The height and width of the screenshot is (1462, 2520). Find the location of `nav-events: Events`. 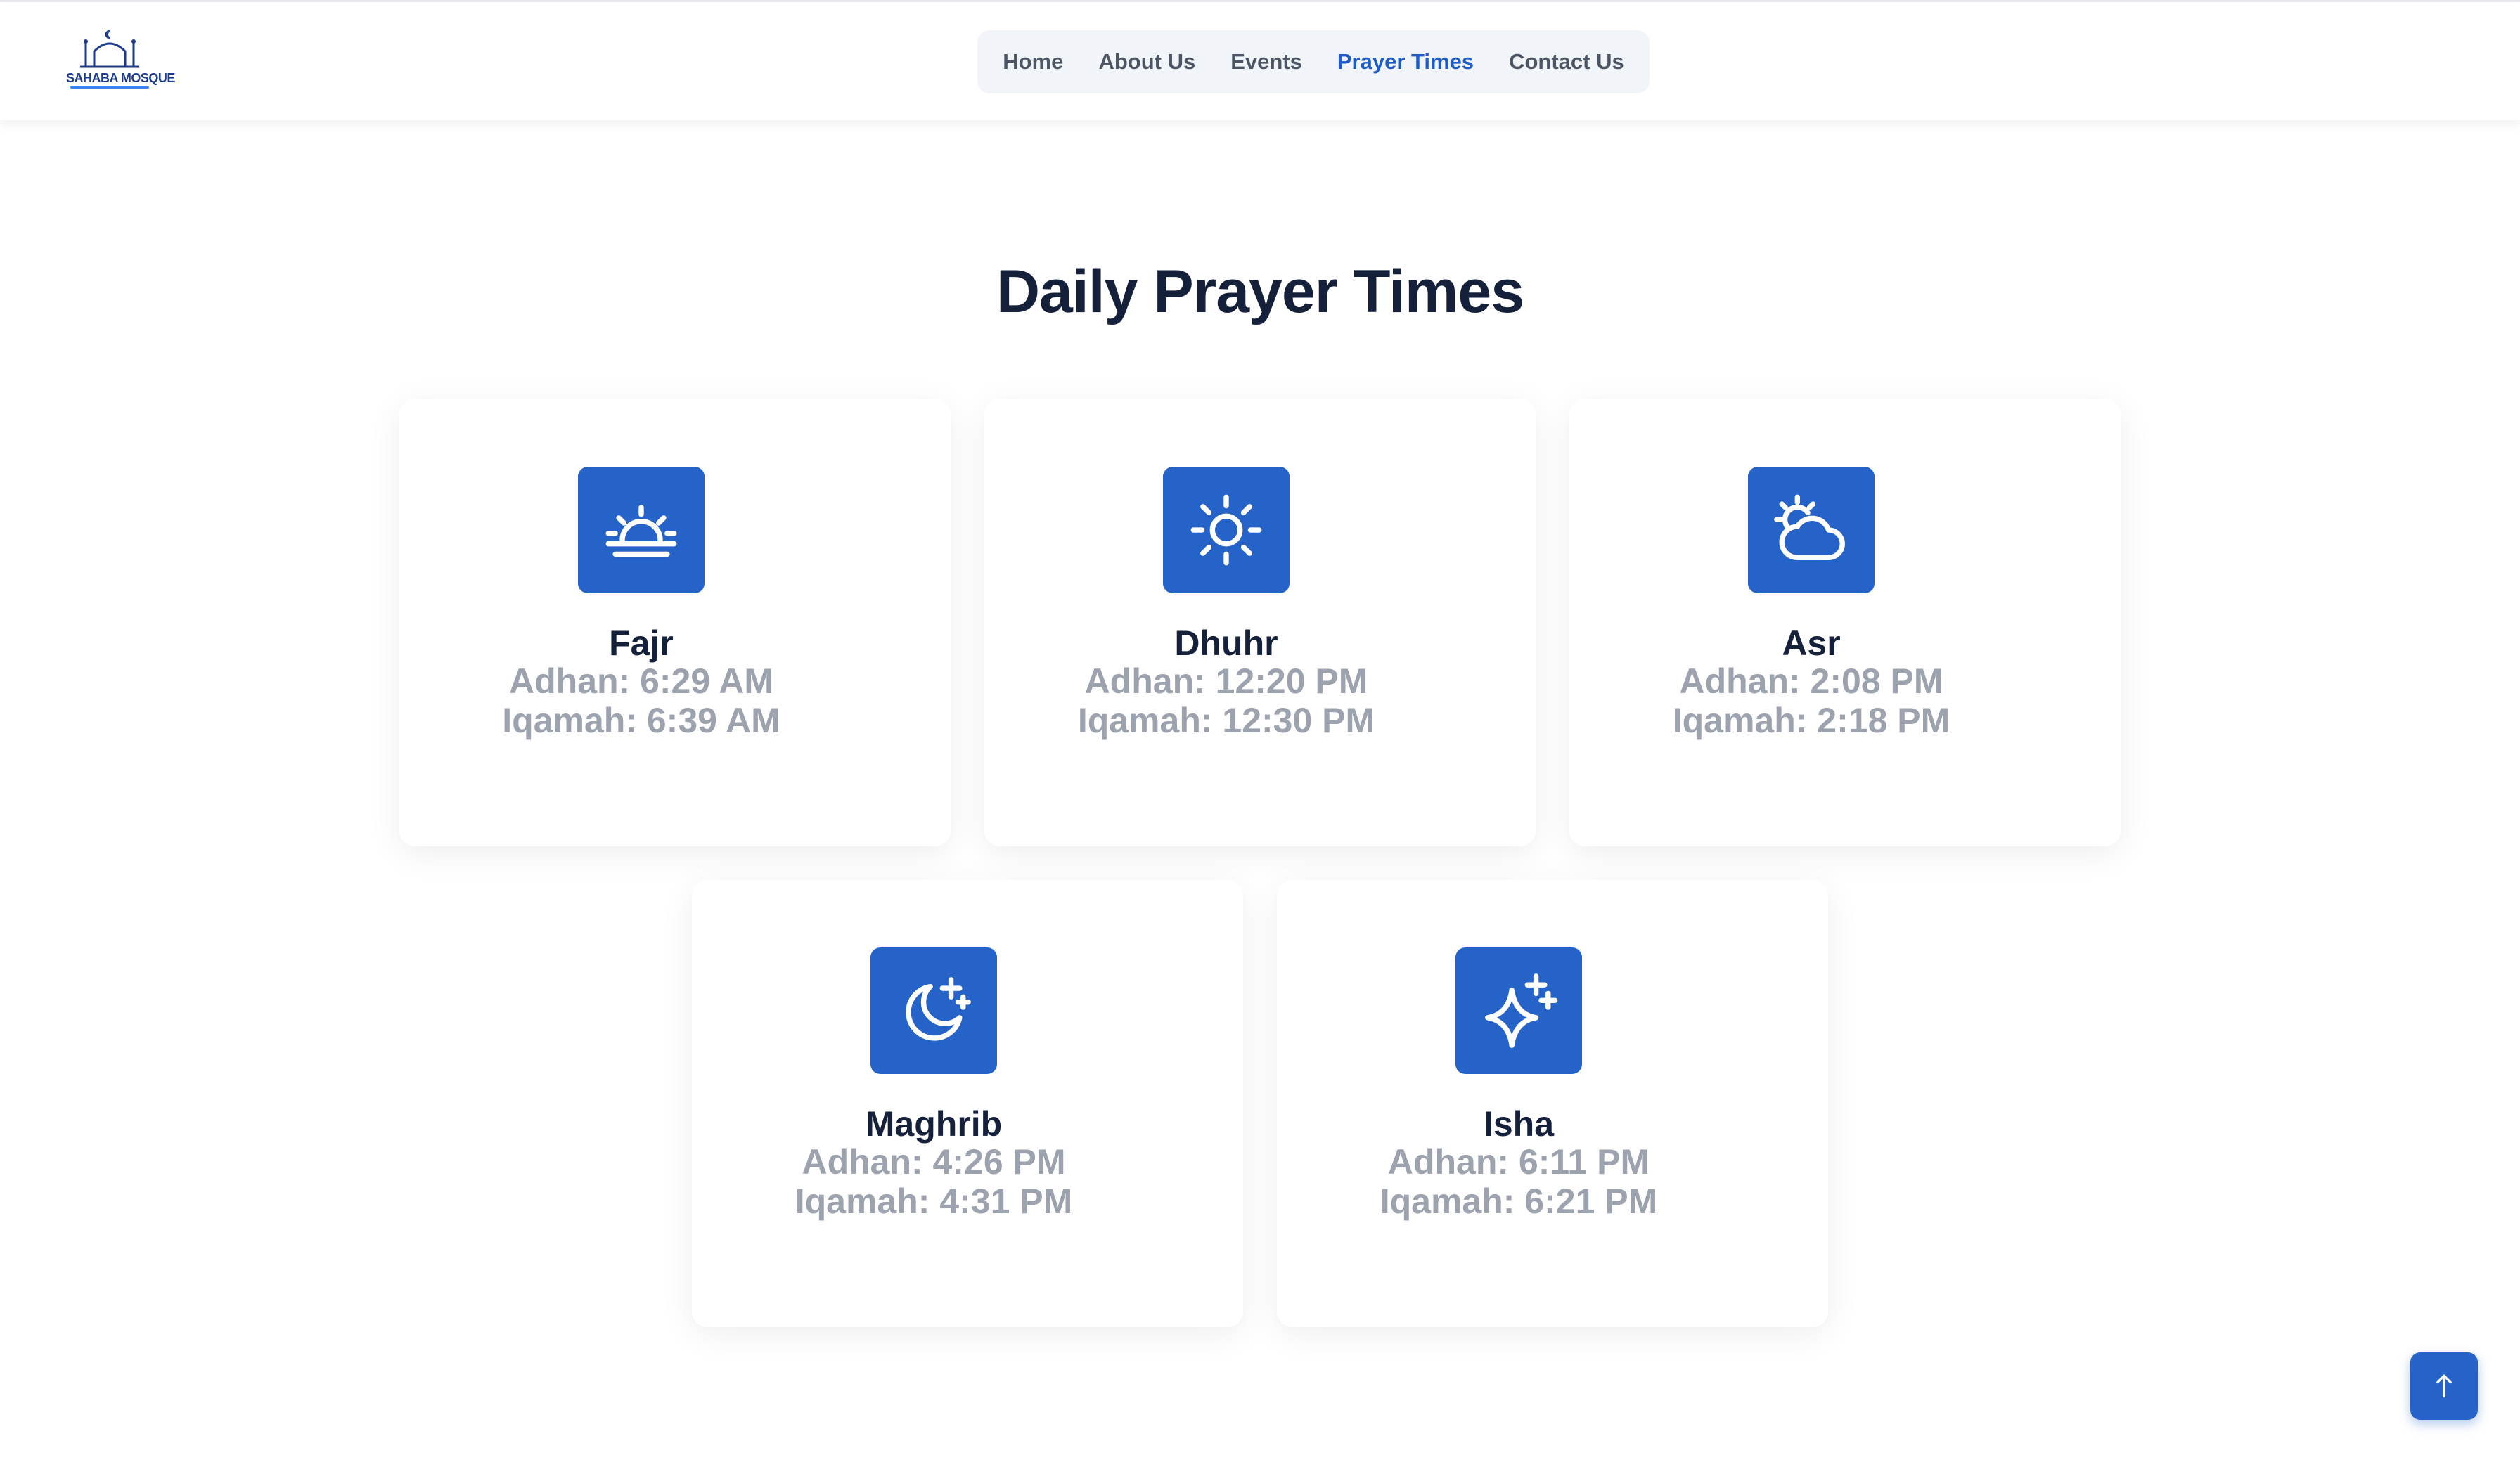

nav-events: Events is located at coordinates (1266, 62).